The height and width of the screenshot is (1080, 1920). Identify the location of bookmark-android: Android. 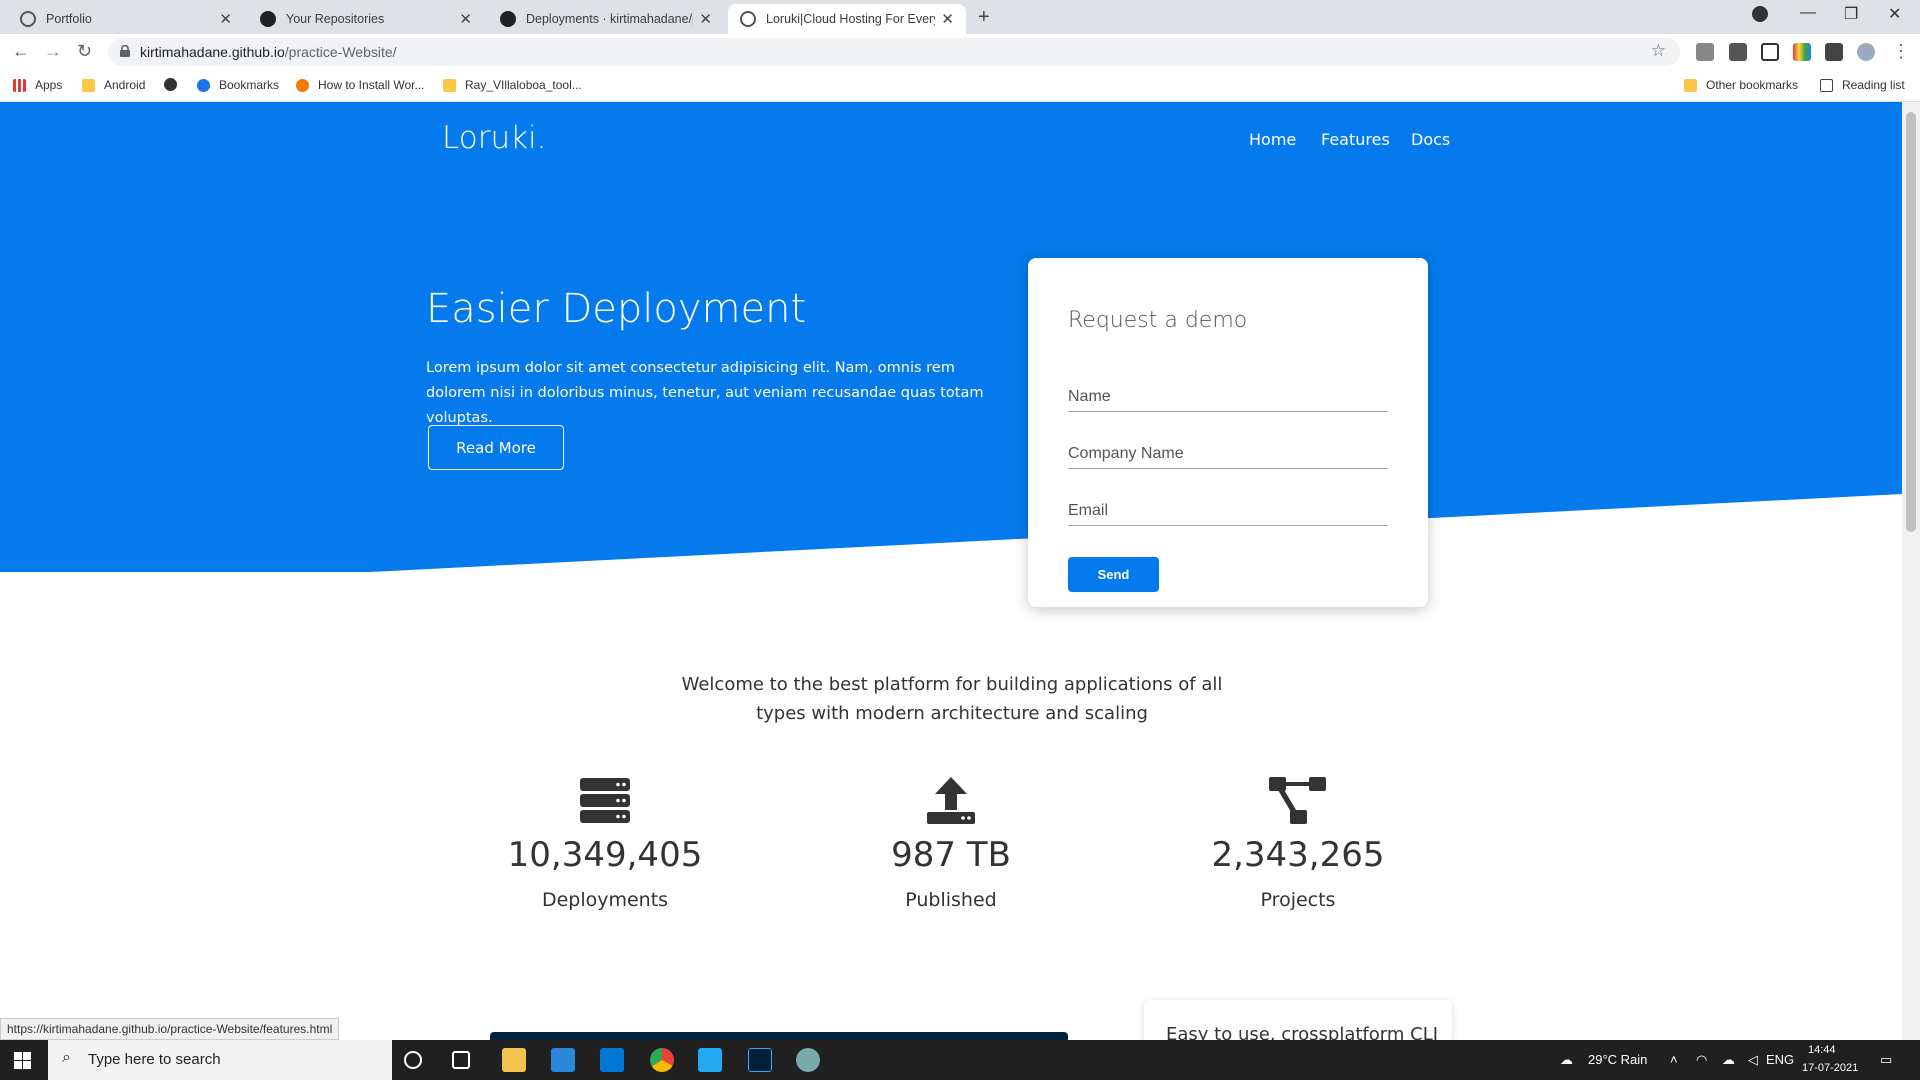
(113, 85).